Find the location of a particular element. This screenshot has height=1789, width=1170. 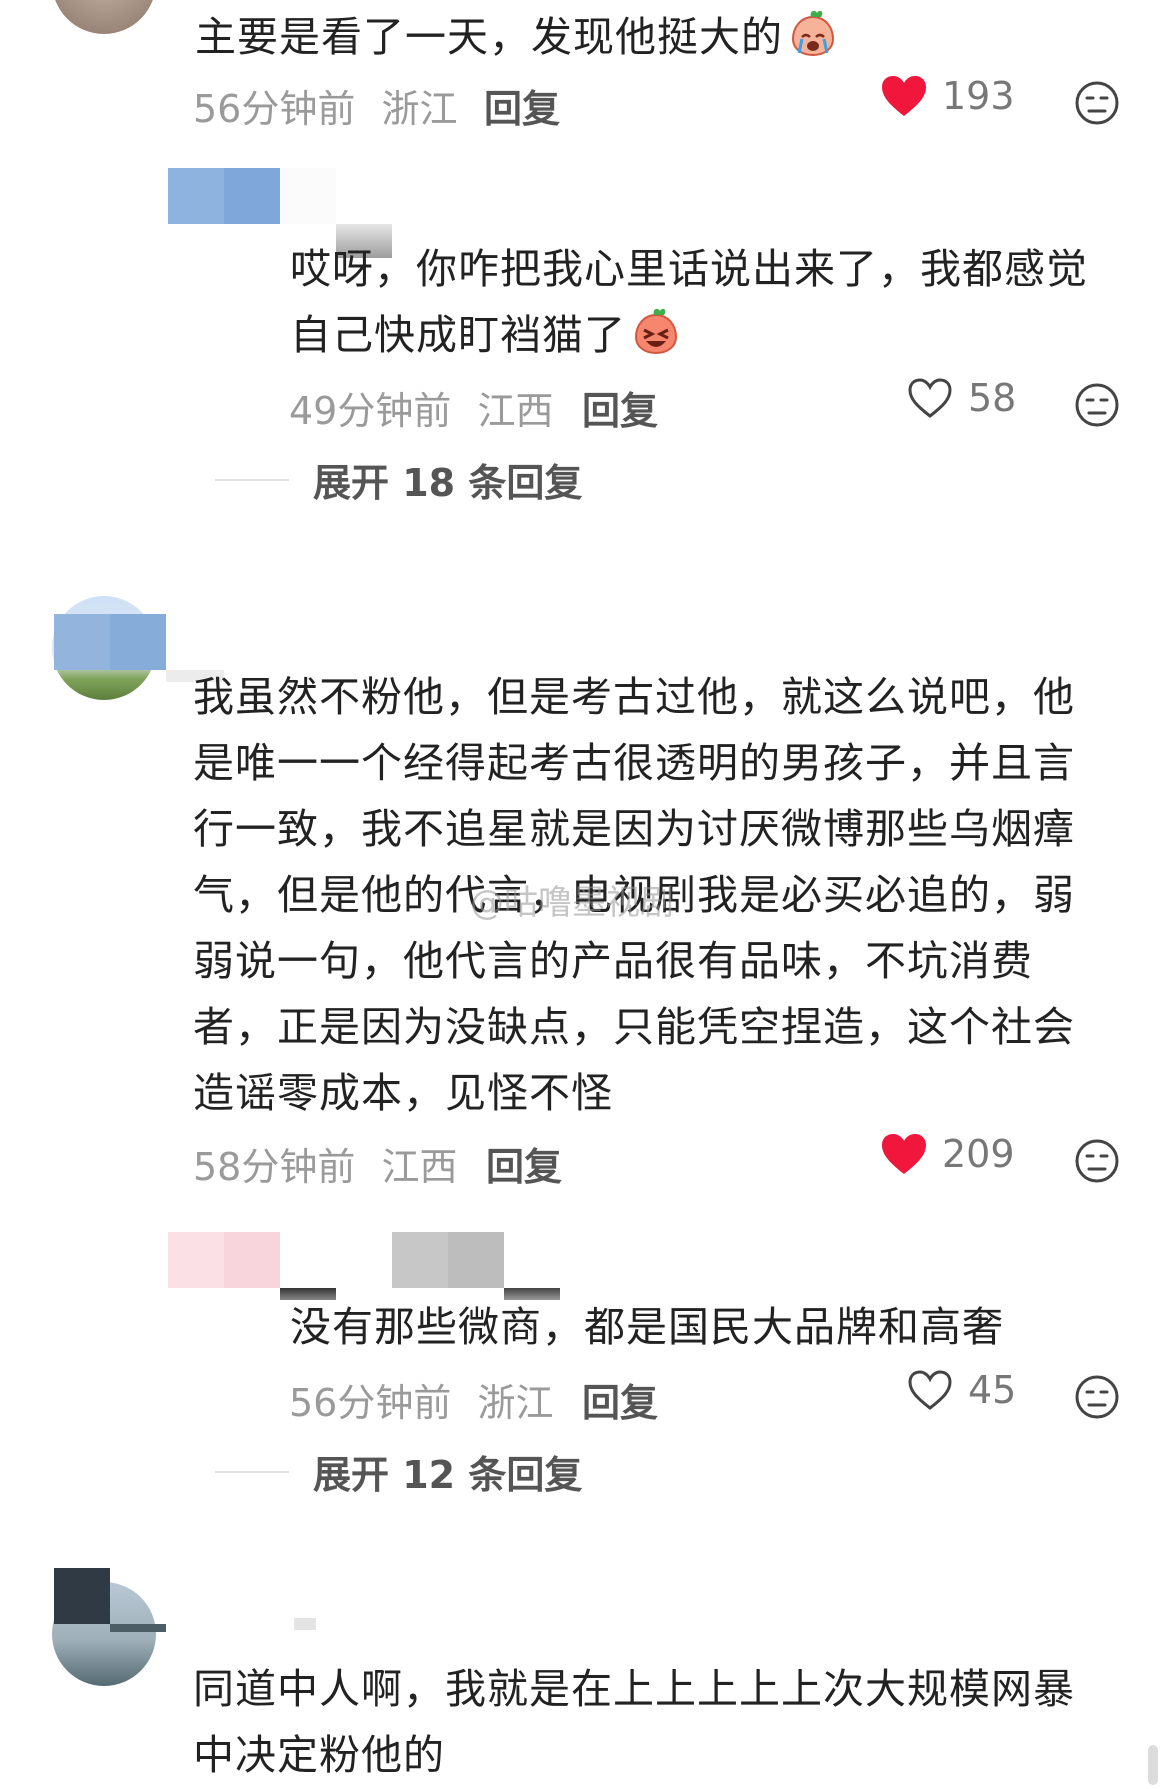

like-count: 193 is located at coordinates (978, 96).